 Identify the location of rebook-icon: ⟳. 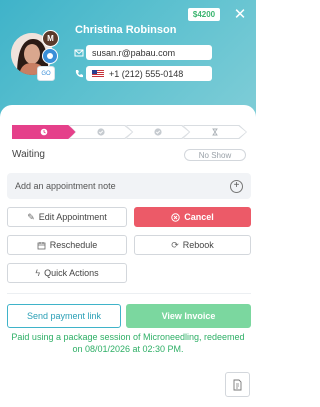
(175, 244).